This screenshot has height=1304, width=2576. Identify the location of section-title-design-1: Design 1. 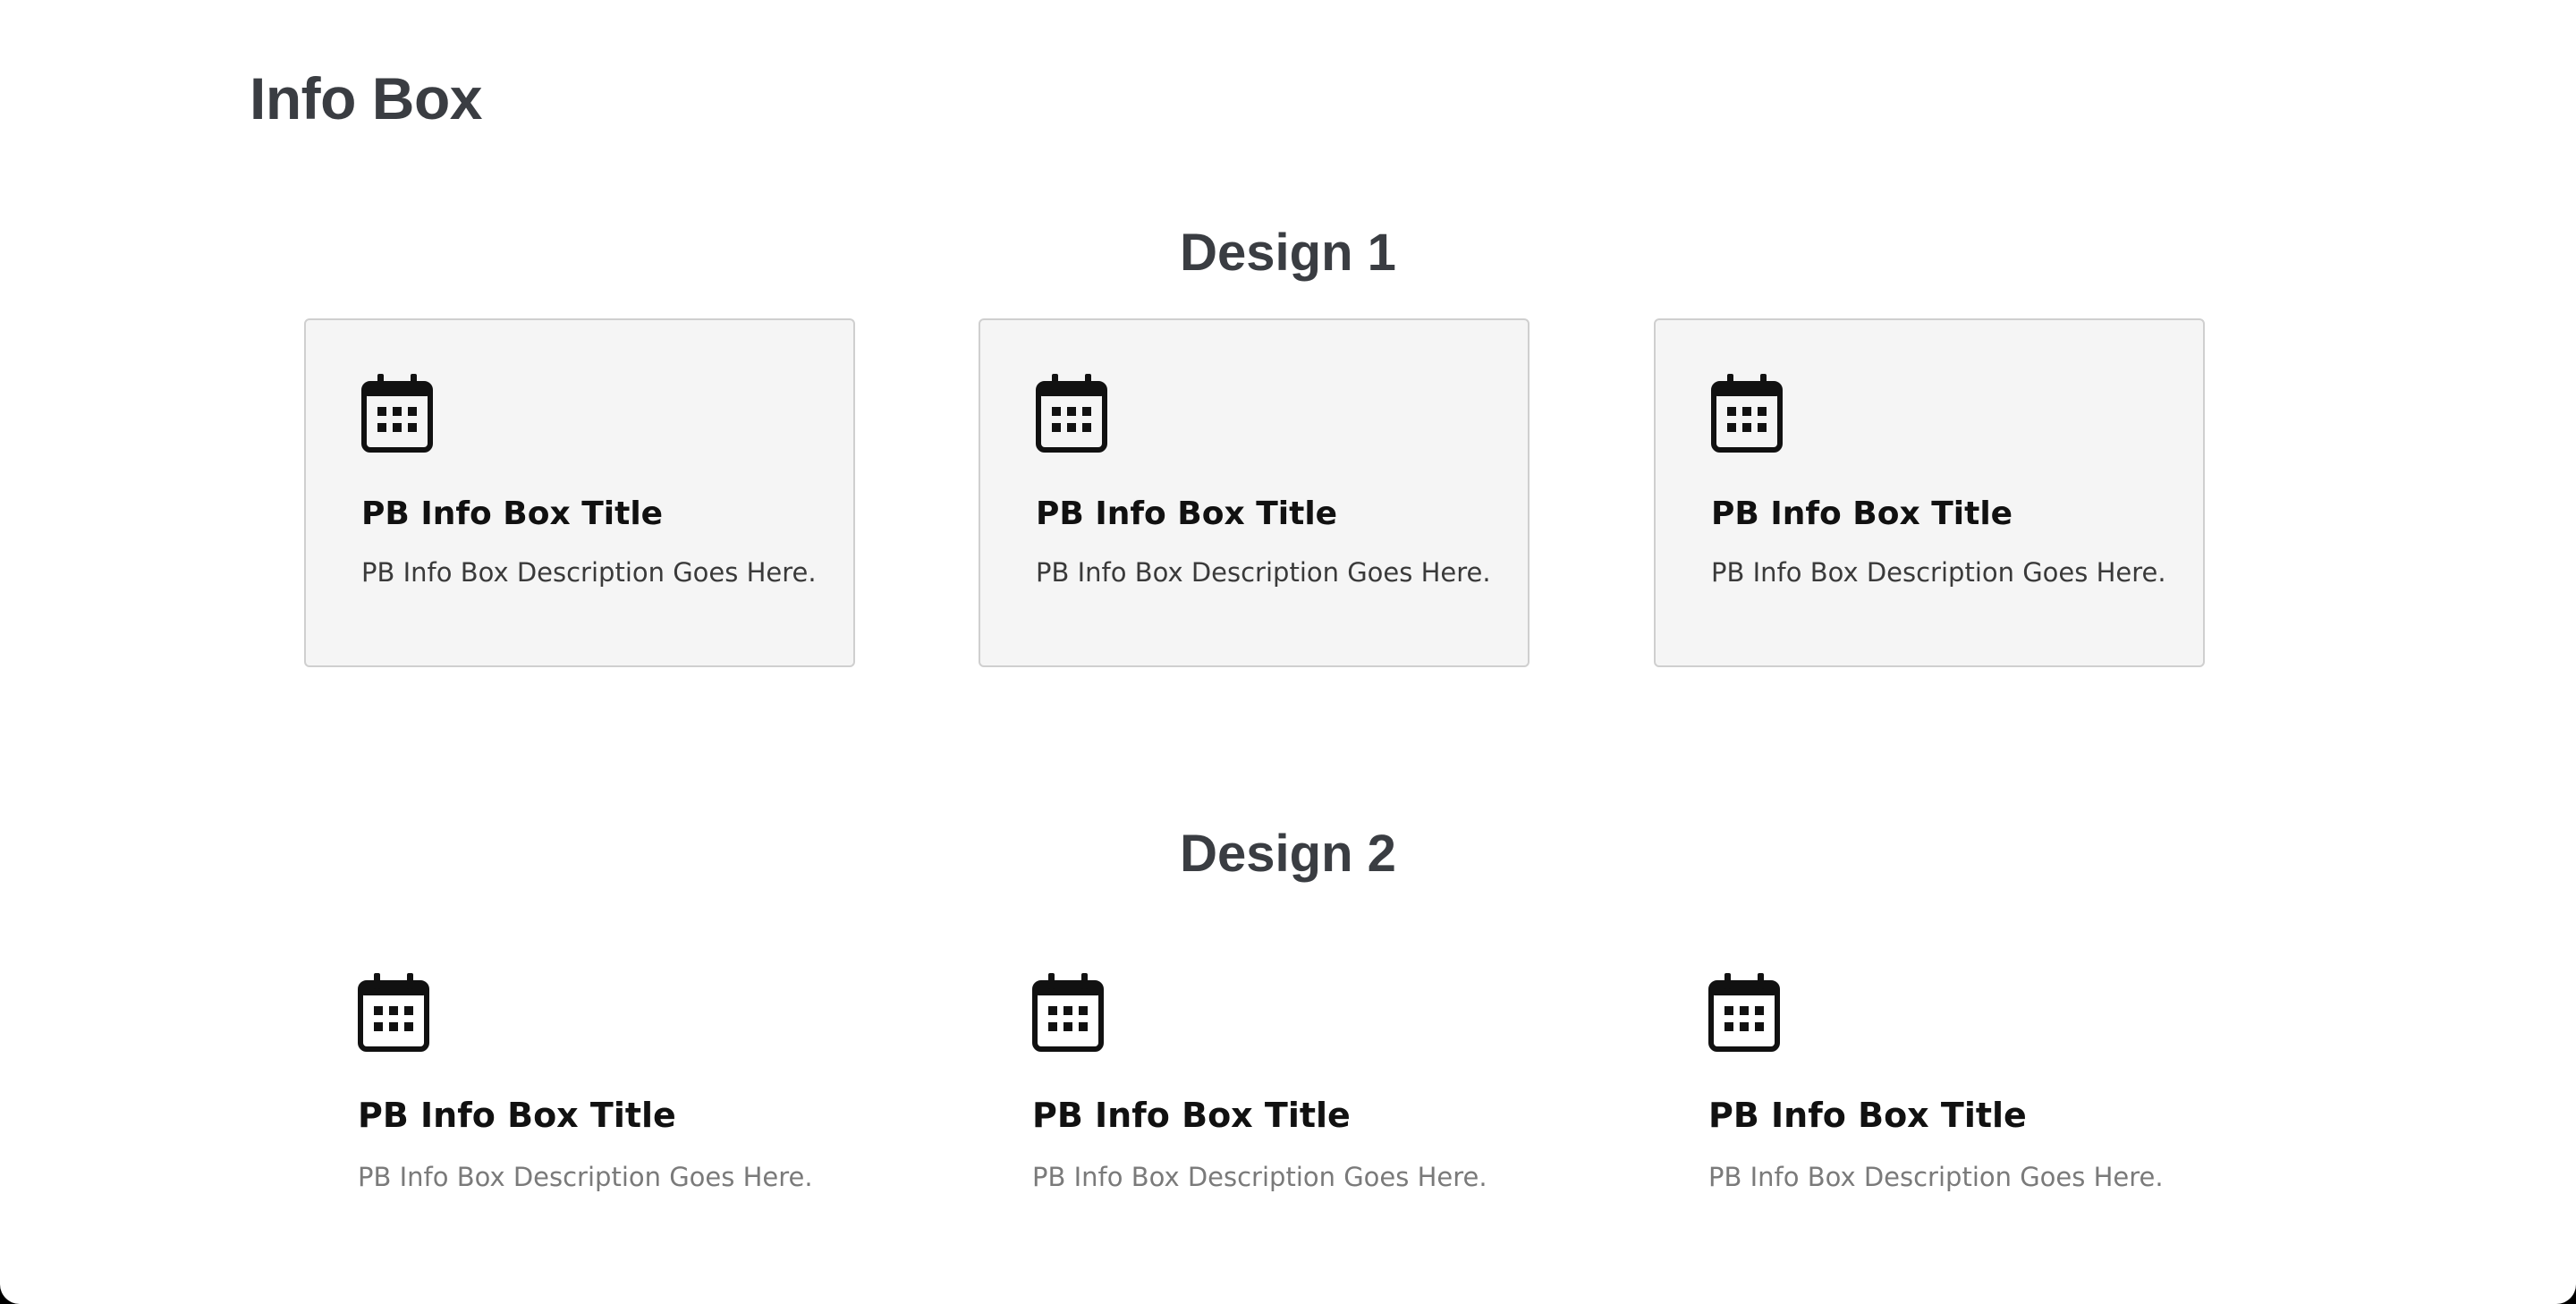
(1288, 253).